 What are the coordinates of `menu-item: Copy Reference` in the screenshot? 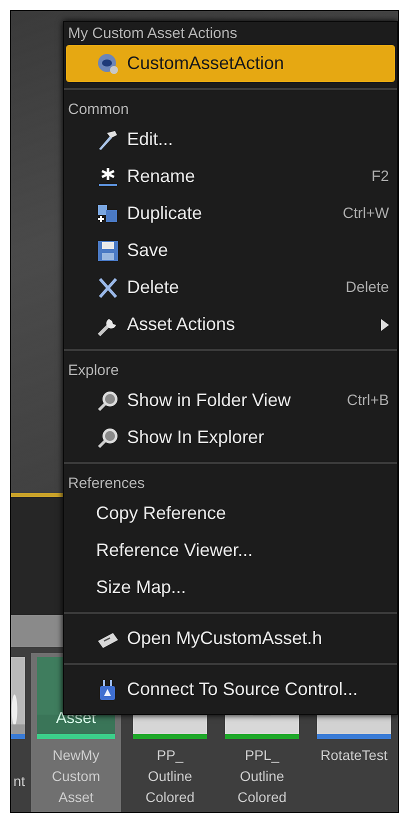 It's located at (230, 513).